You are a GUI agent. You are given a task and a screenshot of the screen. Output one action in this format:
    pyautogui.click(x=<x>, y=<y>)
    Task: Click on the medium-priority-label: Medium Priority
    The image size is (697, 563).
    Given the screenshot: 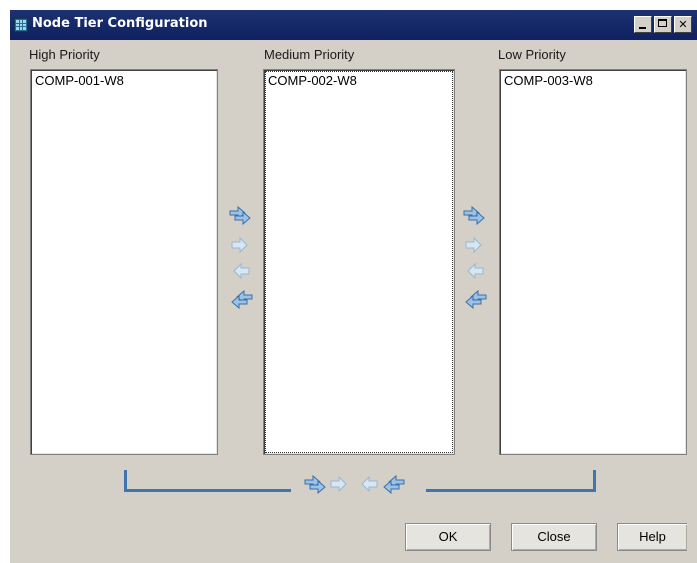 What is the action you would take?
    pyautogui.click(x=309, y=54)
    